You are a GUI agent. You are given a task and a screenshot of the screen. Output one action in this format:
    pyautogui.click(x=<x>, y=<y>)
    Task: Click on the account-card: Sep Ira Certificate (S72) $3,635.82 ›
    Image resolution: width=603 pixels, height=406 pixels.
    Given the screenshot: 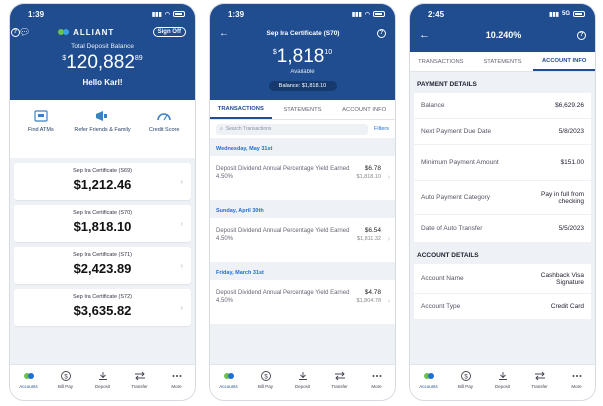 What is the action you would take?
    pyautogui.click(x=102, y=307)
    